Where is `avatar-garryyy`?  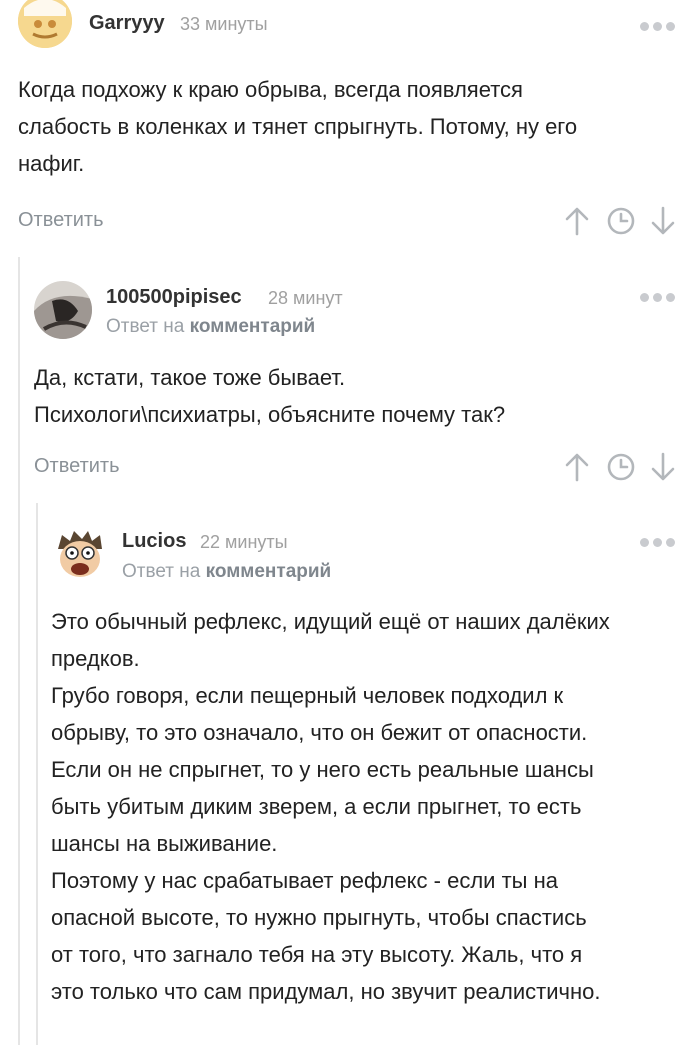
avatar-garryyy is located at coordinates (45, 24).